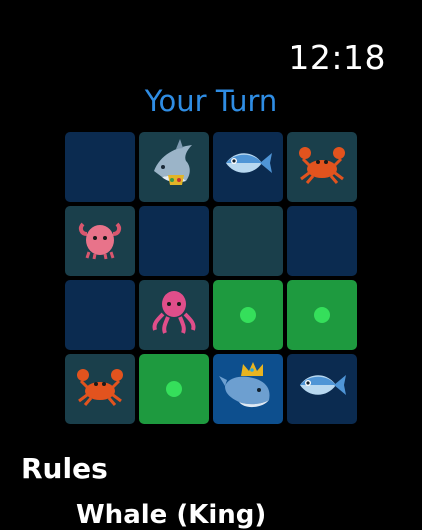 This screenshot has width=422, height=530. I want to click on board-cell-r2-c3, so click(248, 241).